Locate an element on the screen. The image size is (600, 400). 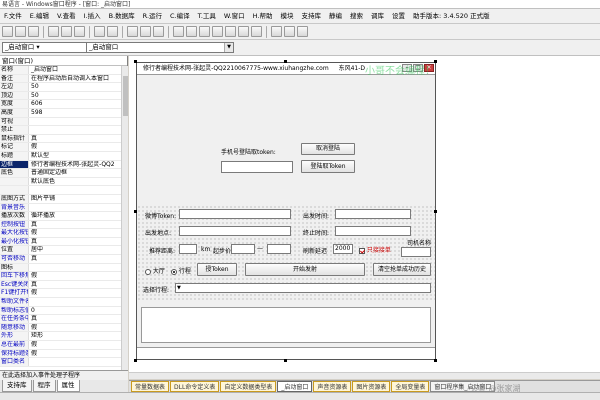
copy-icon is located at coordinates (66, 31).